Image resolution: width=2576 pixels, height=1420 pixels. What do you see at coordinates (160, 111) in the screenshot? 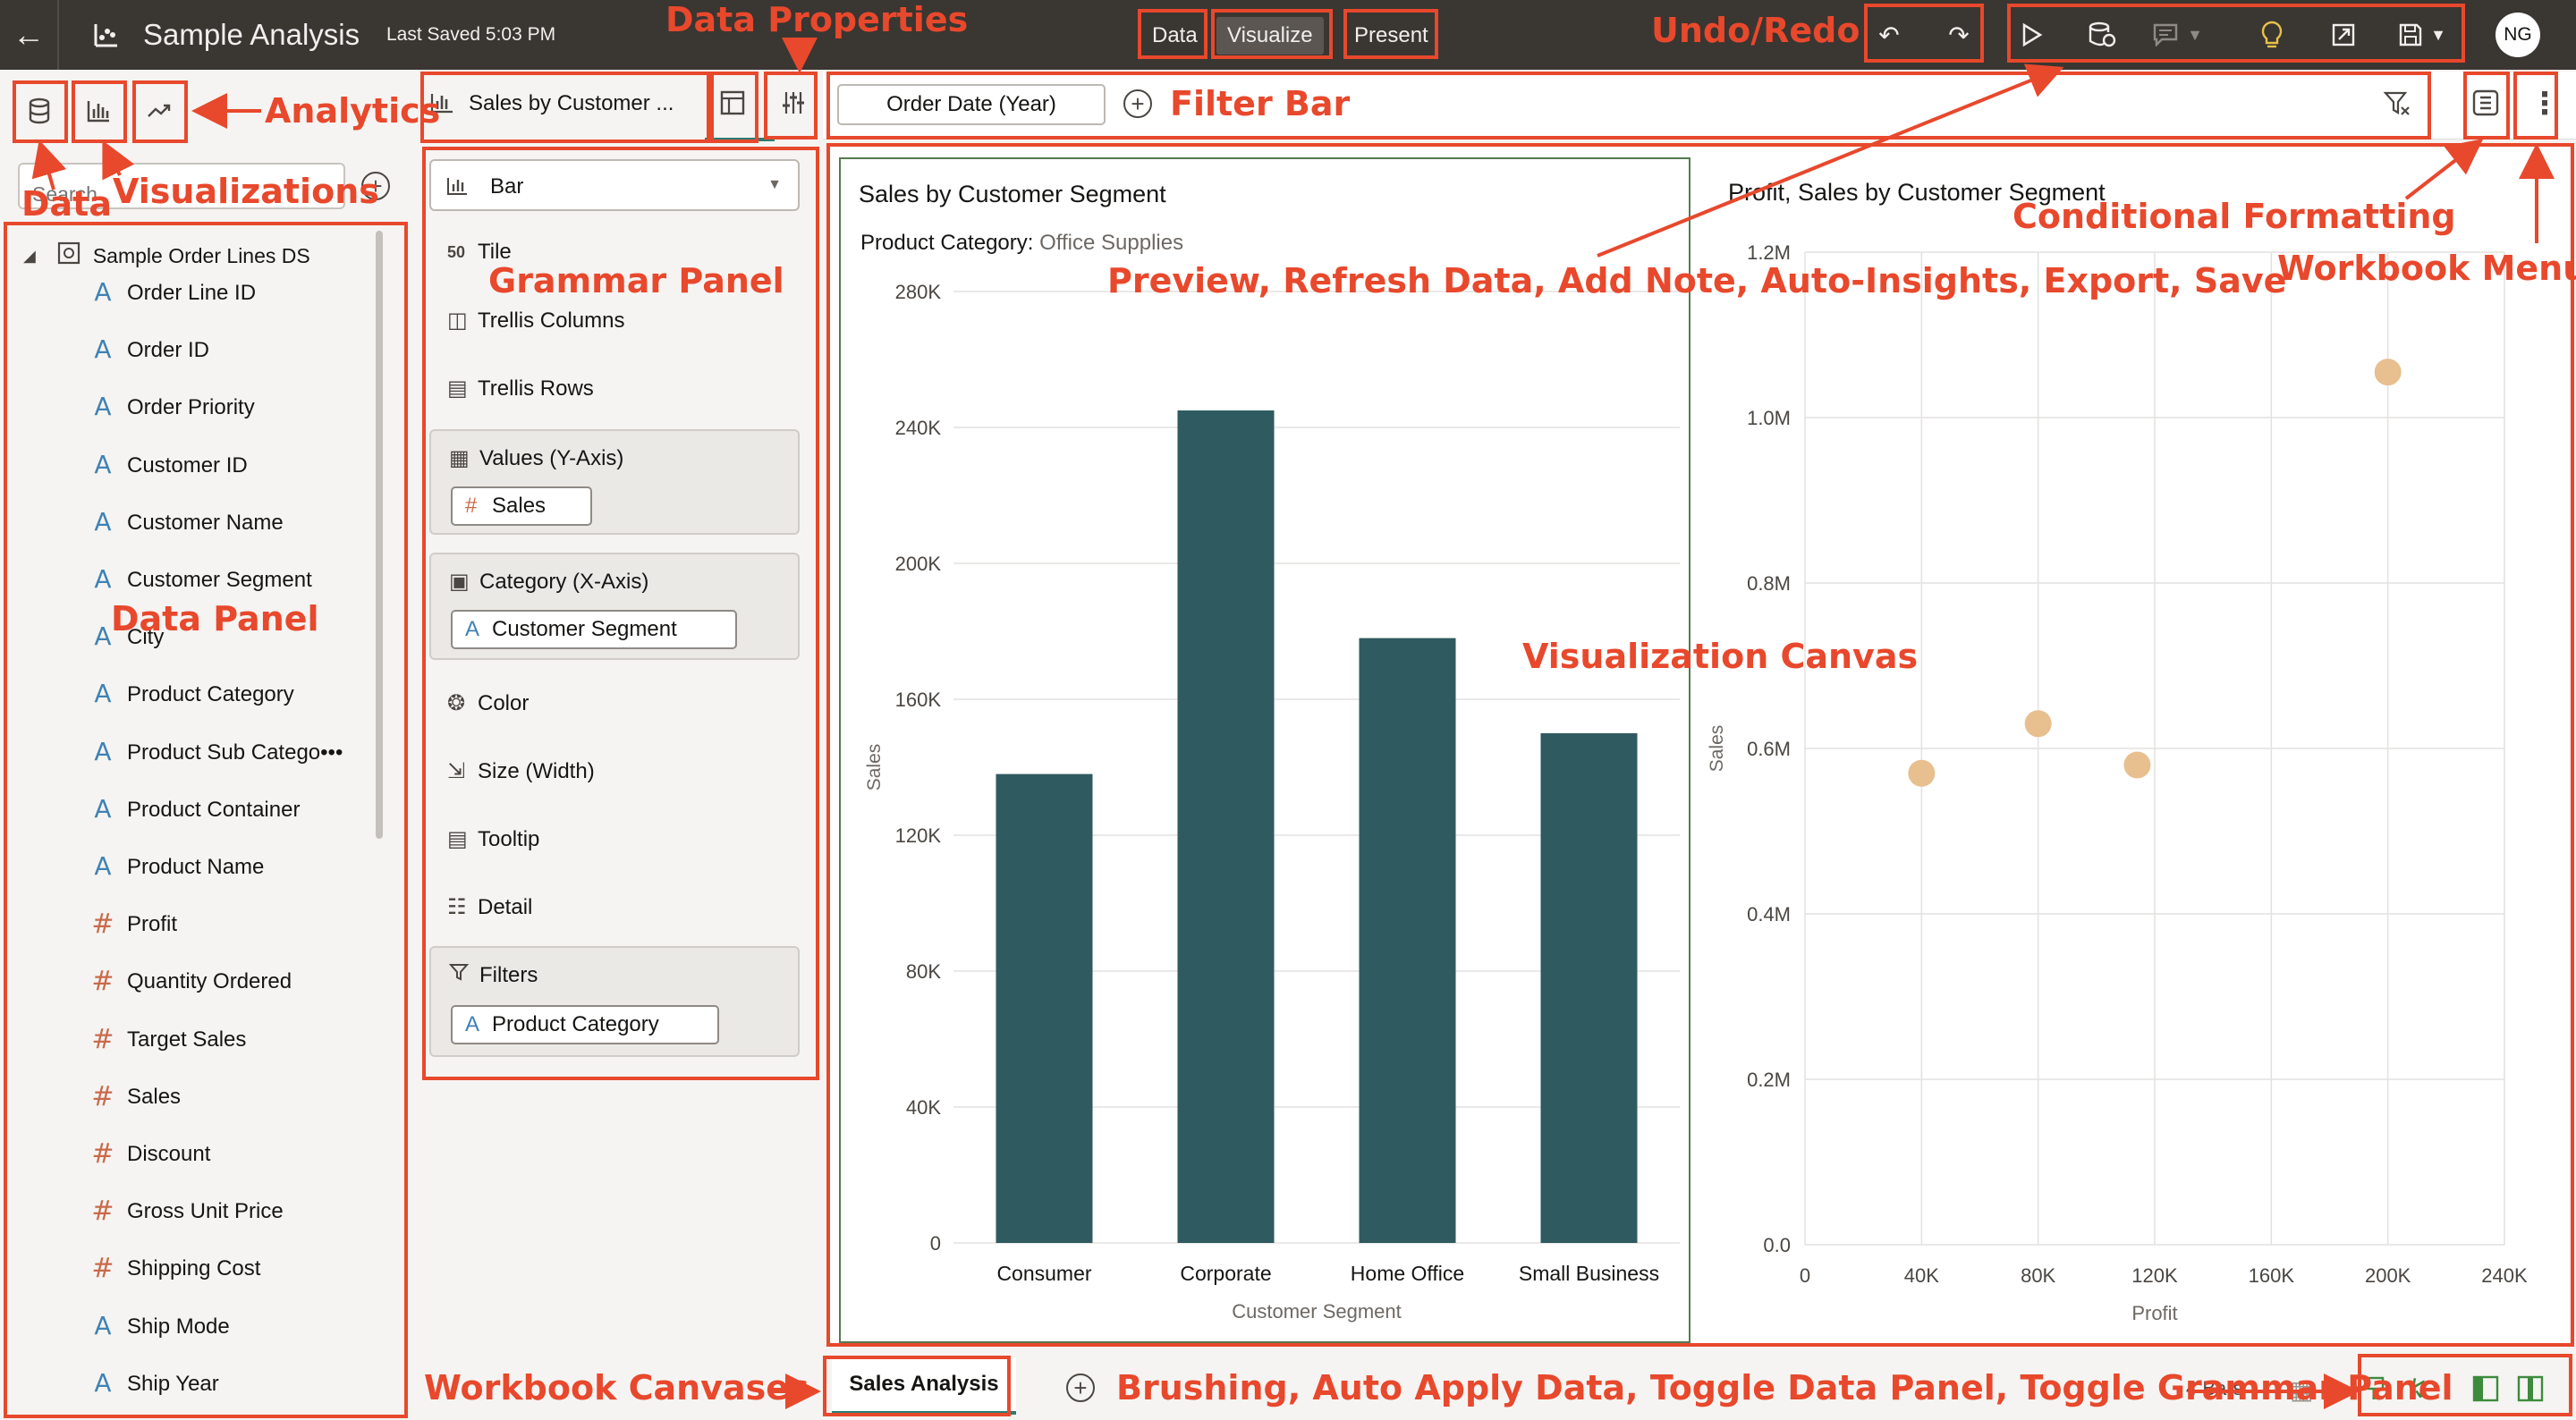
I see `analytics-tab-highlight` at bounding box center [160, 111].